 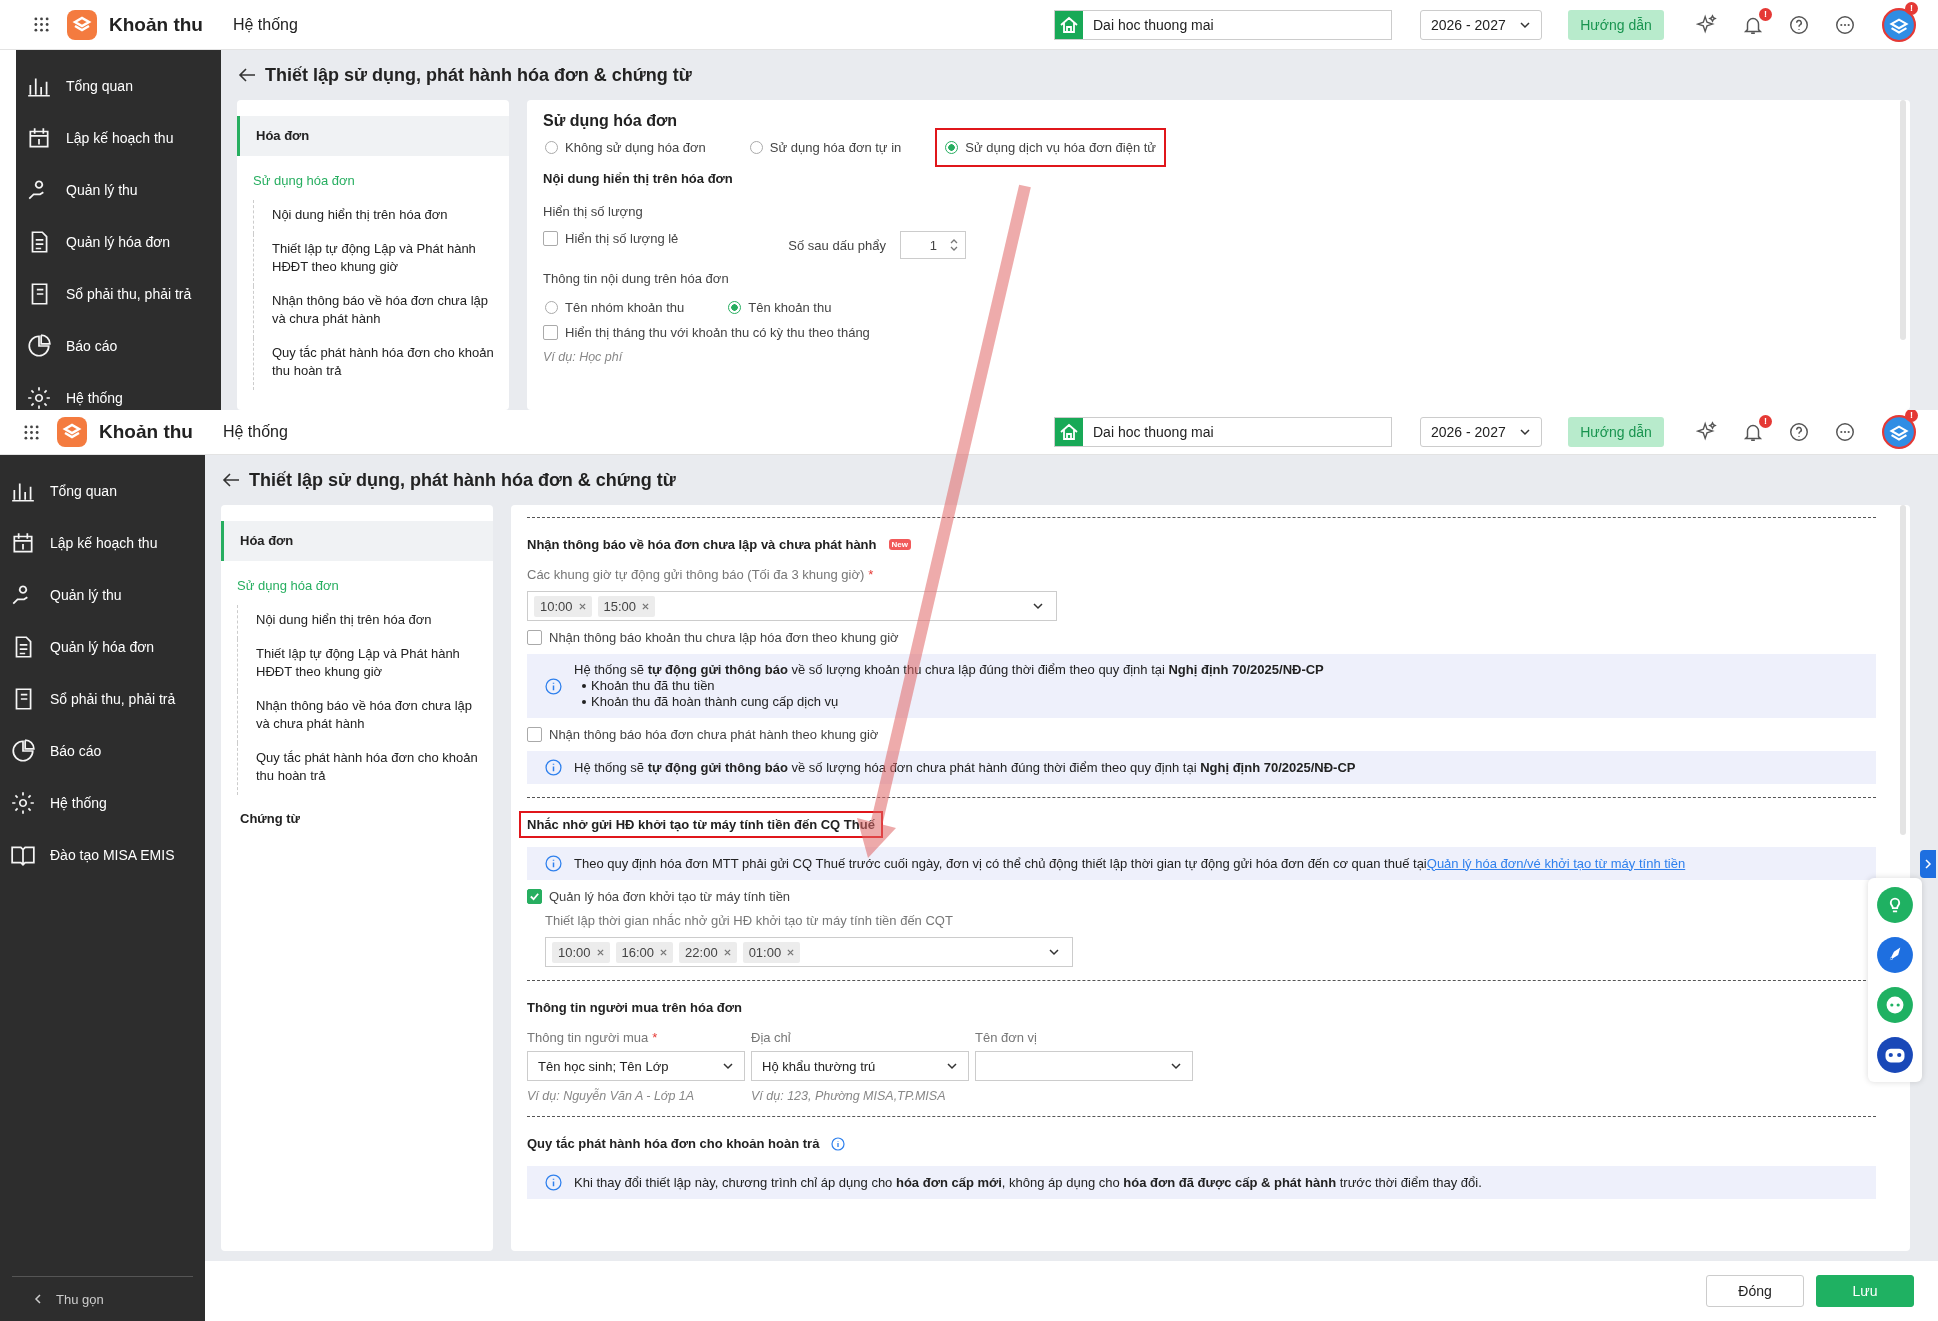 What do you see at coordinates (860, 1066) in the screenshot?
I see `select-field: Hộ khẩu thường trú` at bounding box center [860, 1066].